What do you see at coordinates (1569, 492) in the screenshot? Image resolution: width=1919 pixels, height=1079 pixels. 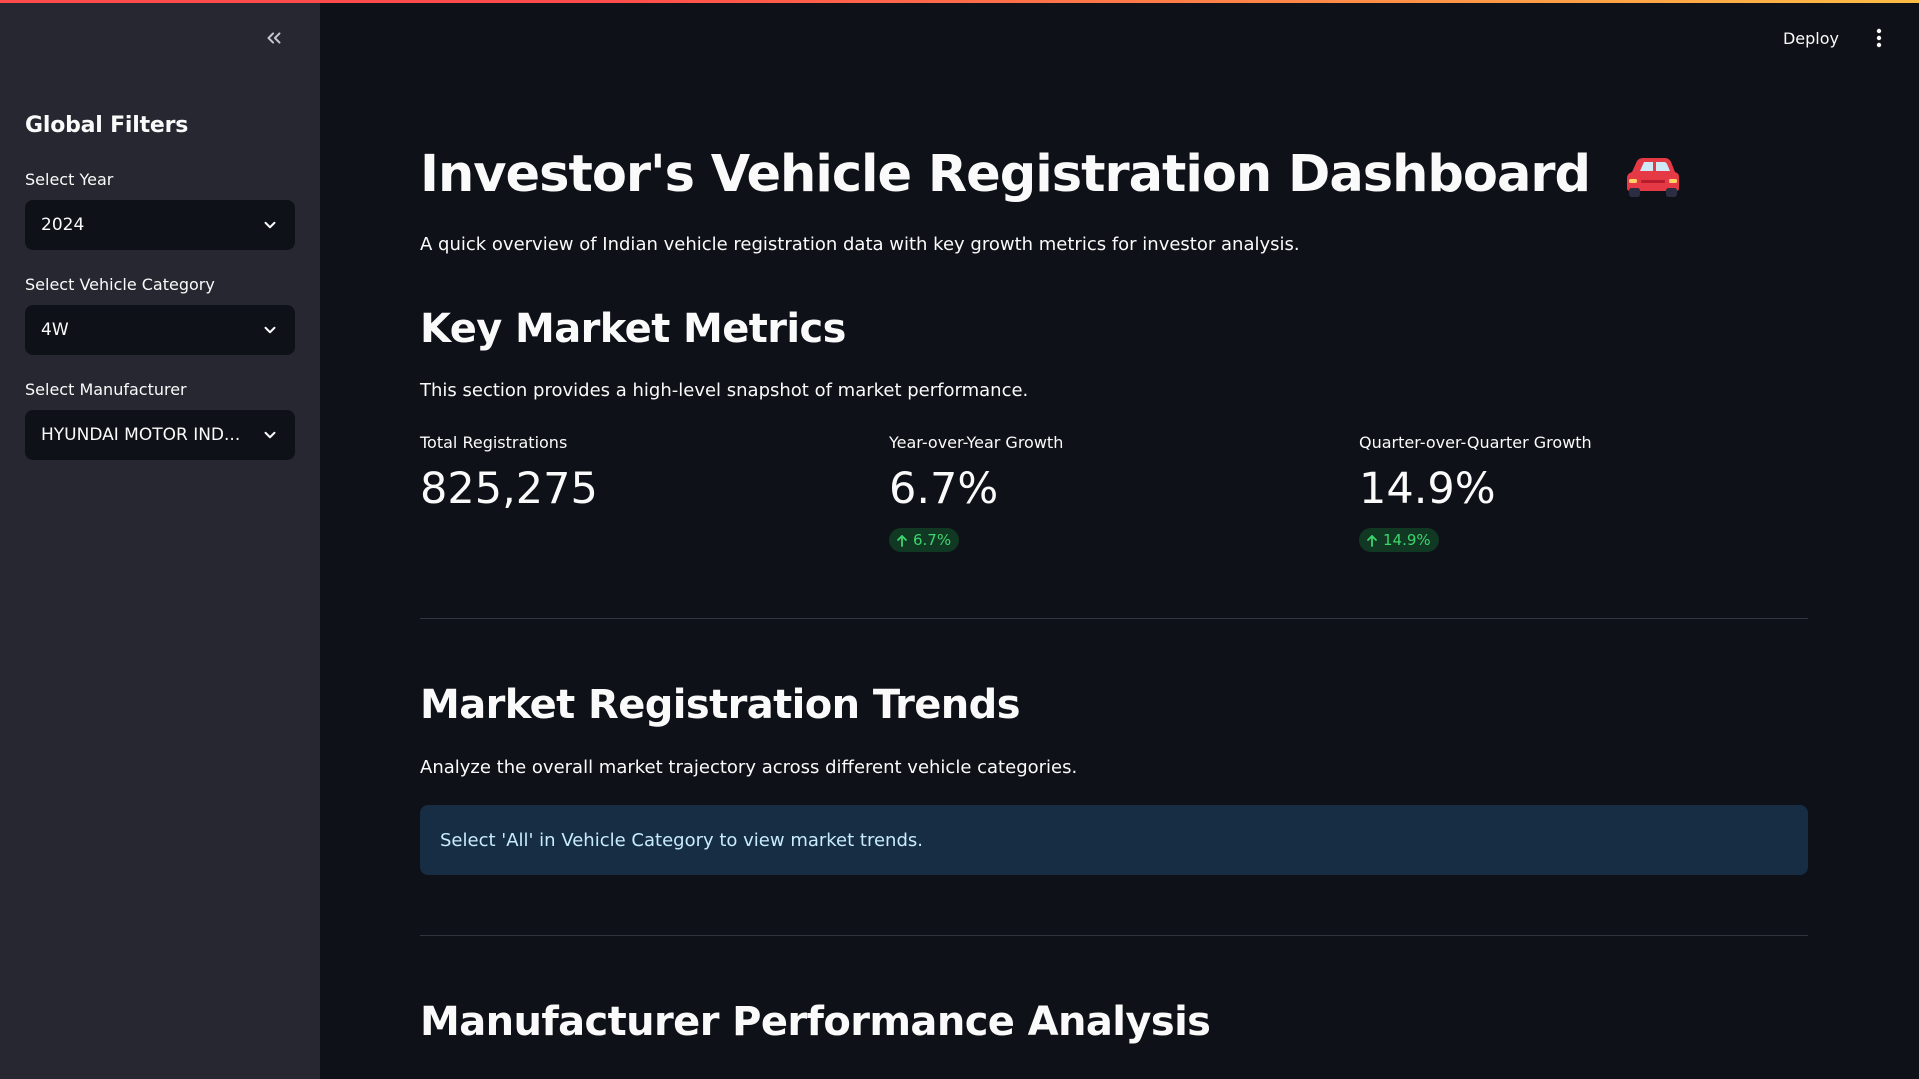 I see `metric-qoq-growth: Quarter-over-Quarter Growth 14.9% 14.9%` at bounding box center [1569, 492].